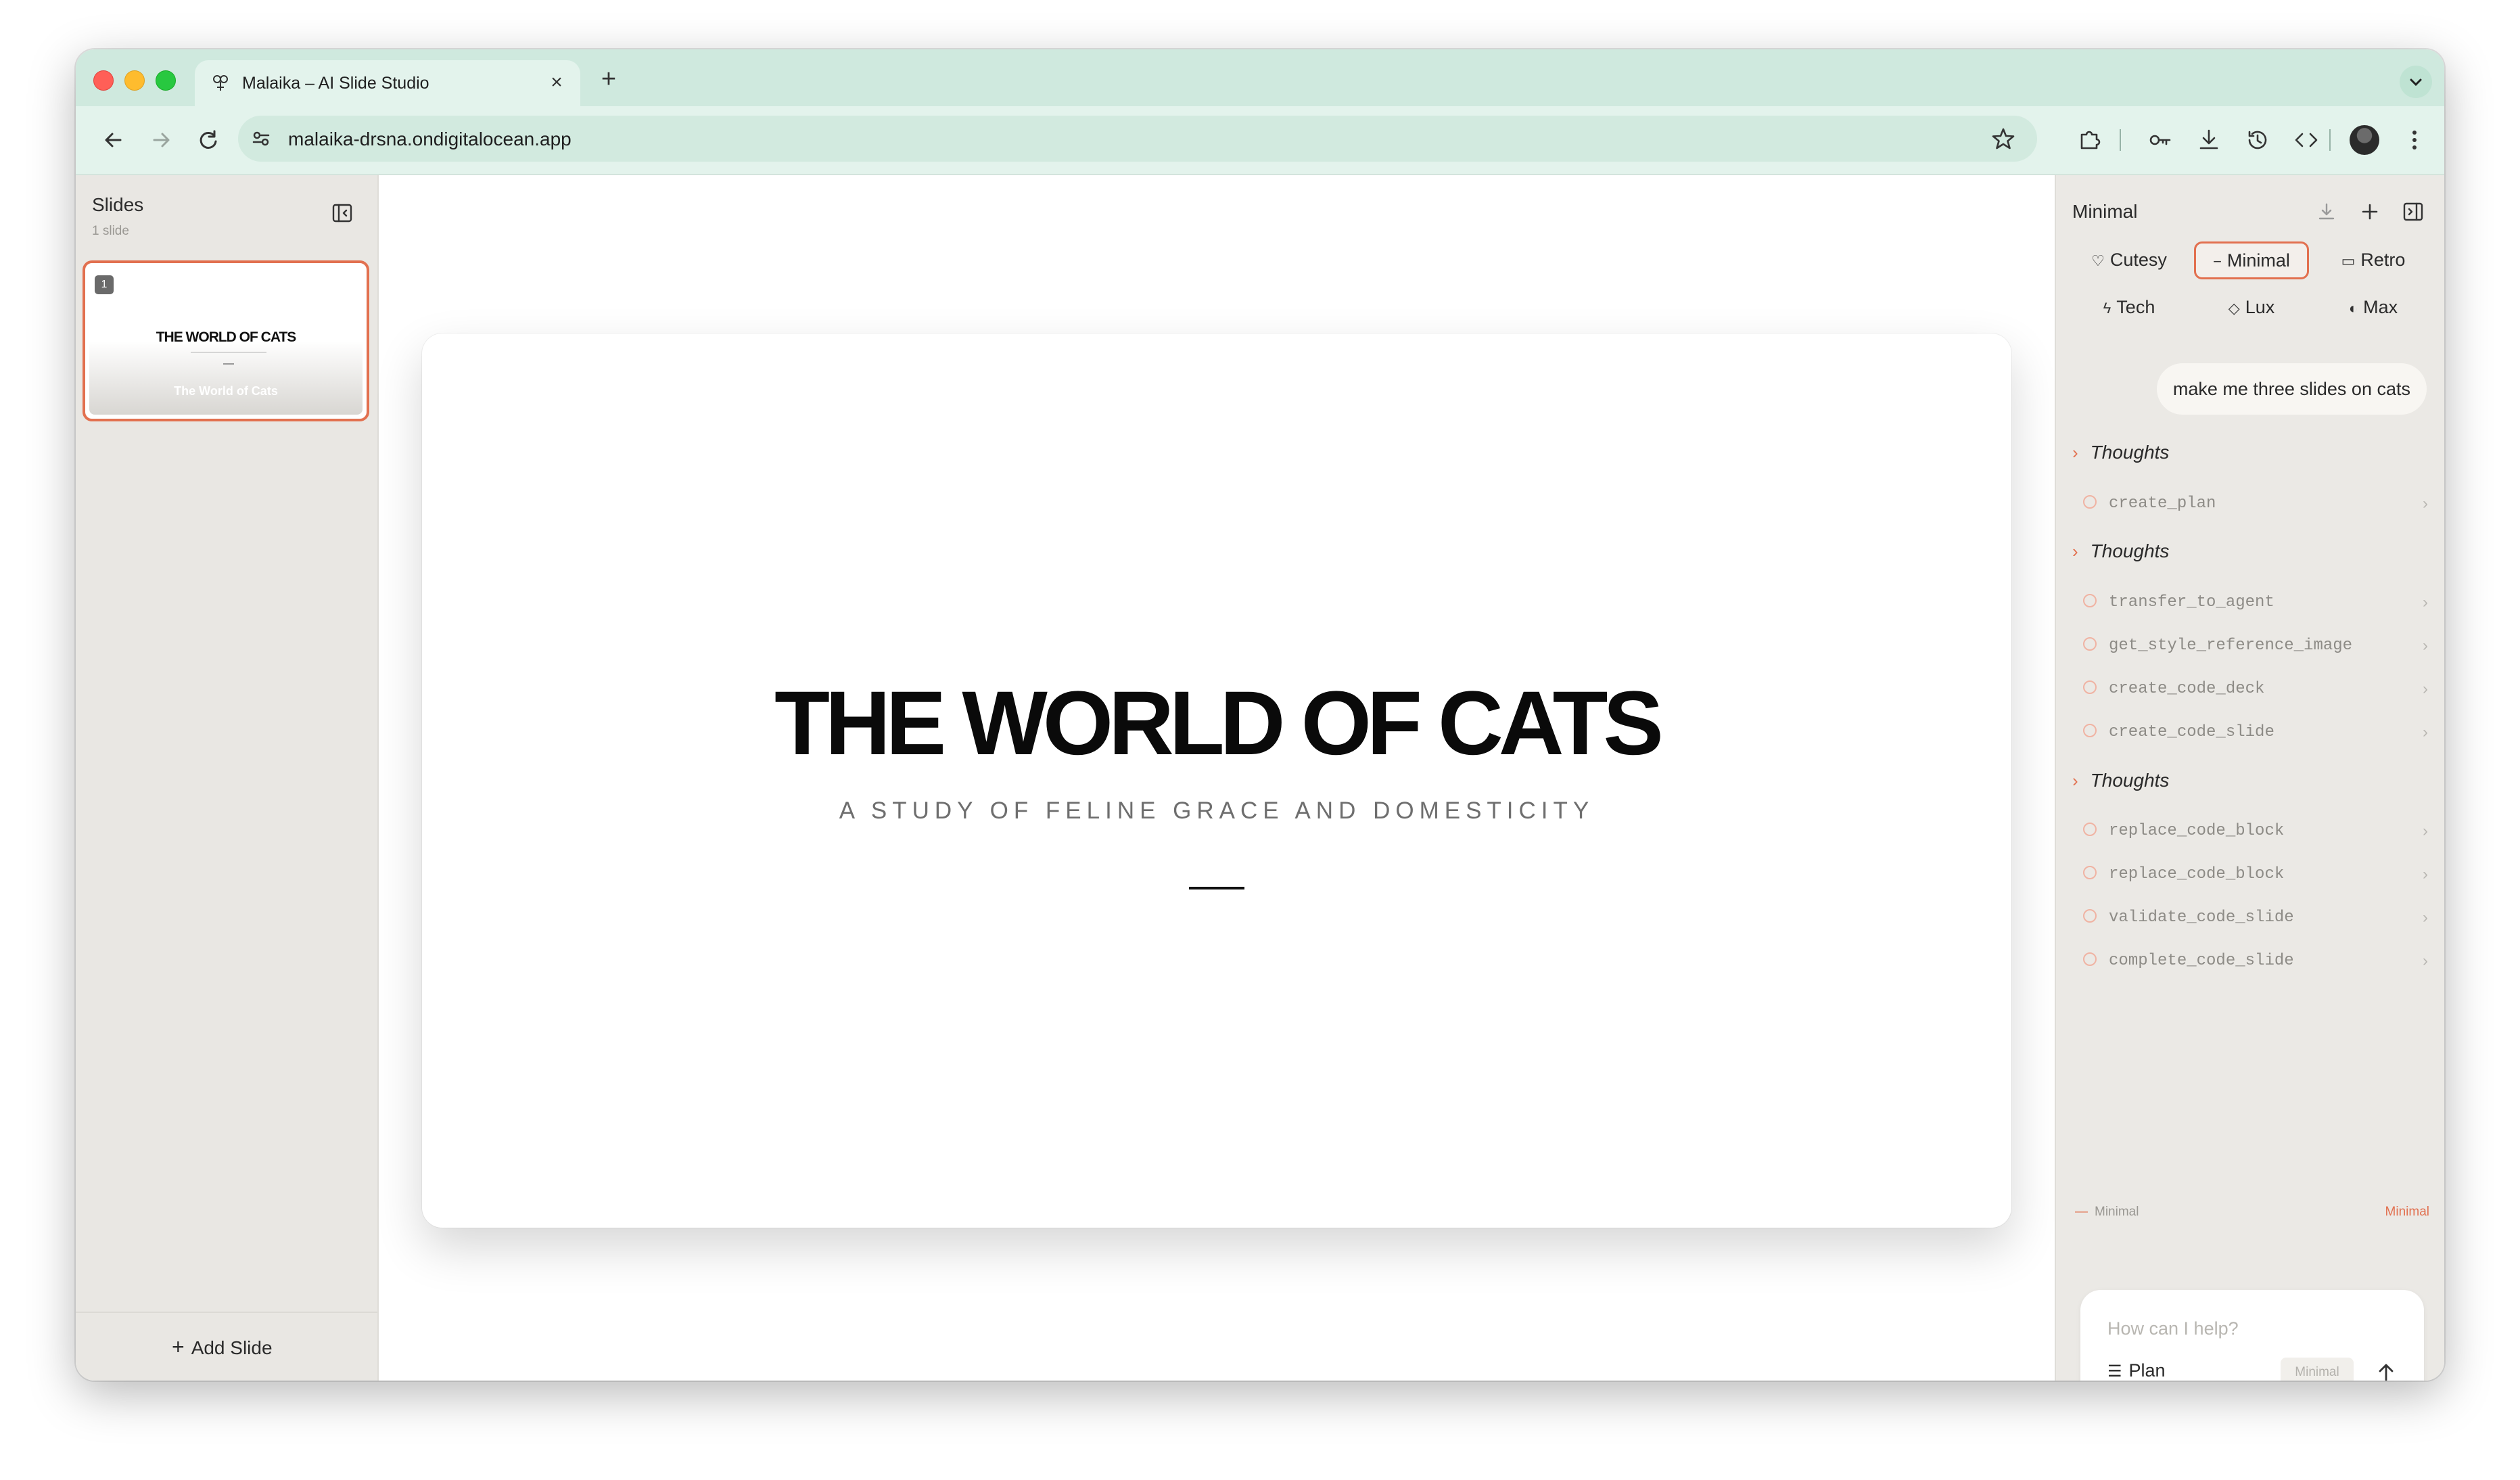 This screenshot has width=2520, height=1480. Describe the element at coordinates (556, 82) in the screenshot. I see `tab-close-button: ×` at that location.